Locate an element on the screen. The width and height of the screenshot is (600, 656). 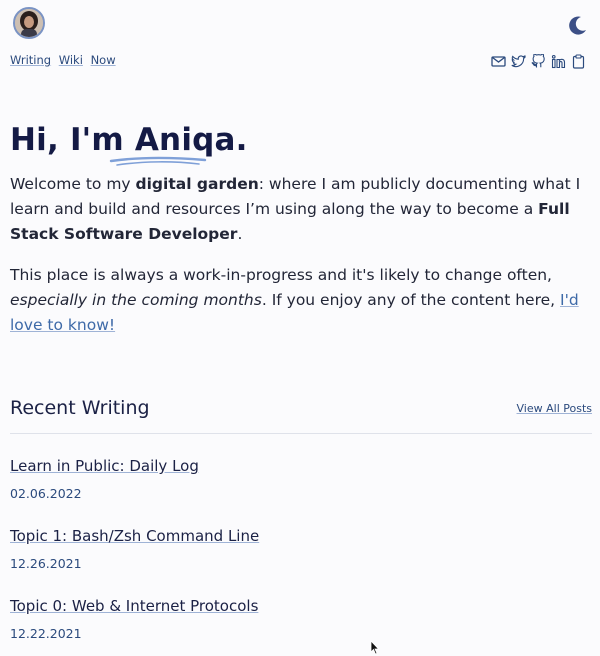
moon-icon is located at coordinates (577, 26).